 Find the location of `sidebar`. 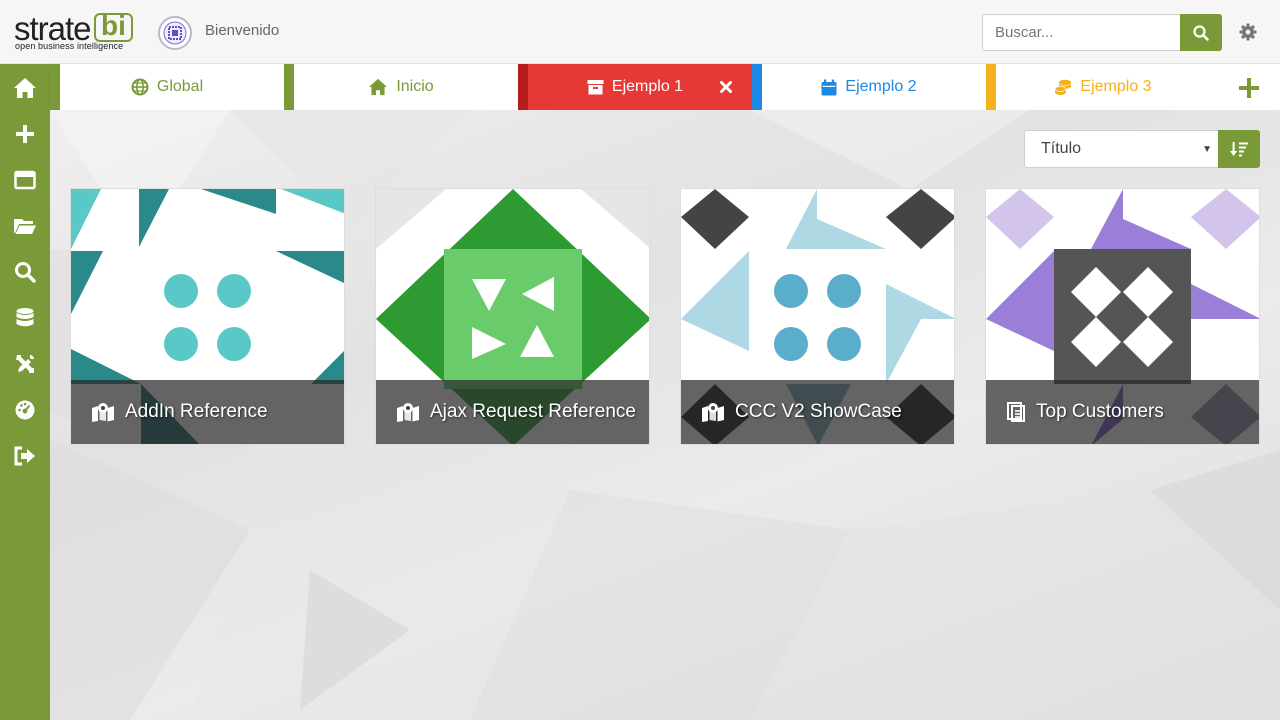

sidebar is located at coordinates (25, 392).